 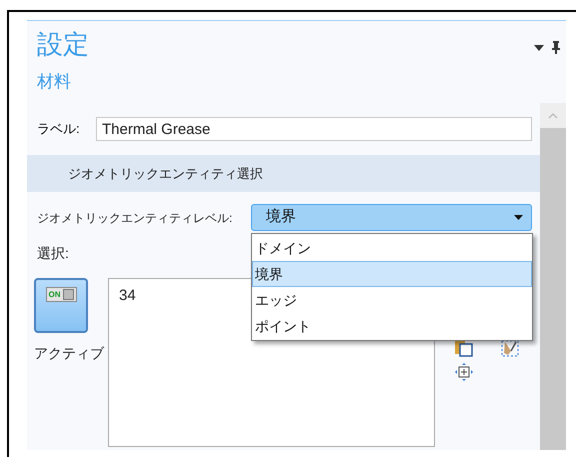 I want to click on field-label: ラベル:, so click(x=59, y=129).